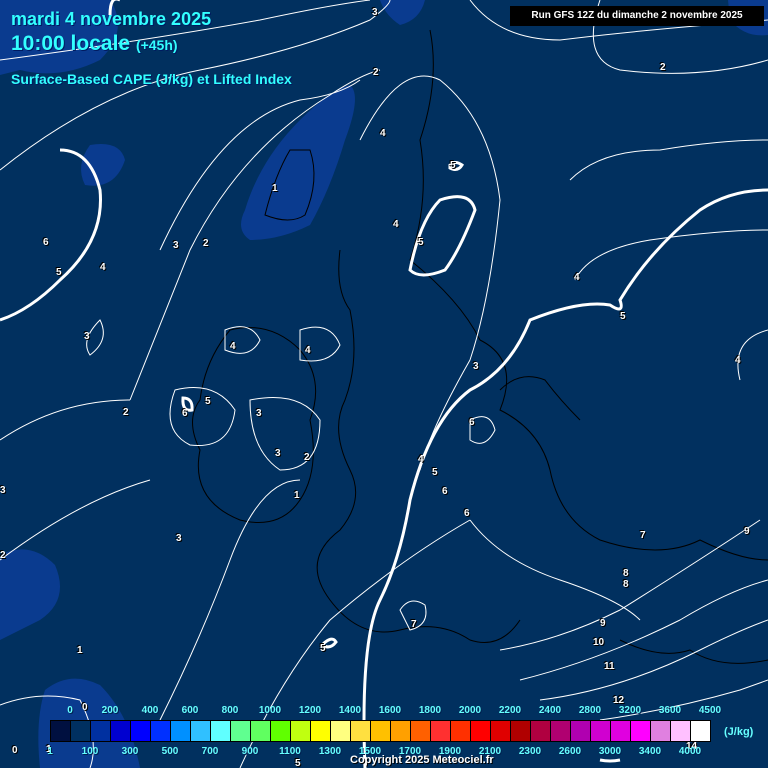 The width and height of the screenshot is (768, 768). I want to click on legend-label-top: 3200, so click(630, 710).